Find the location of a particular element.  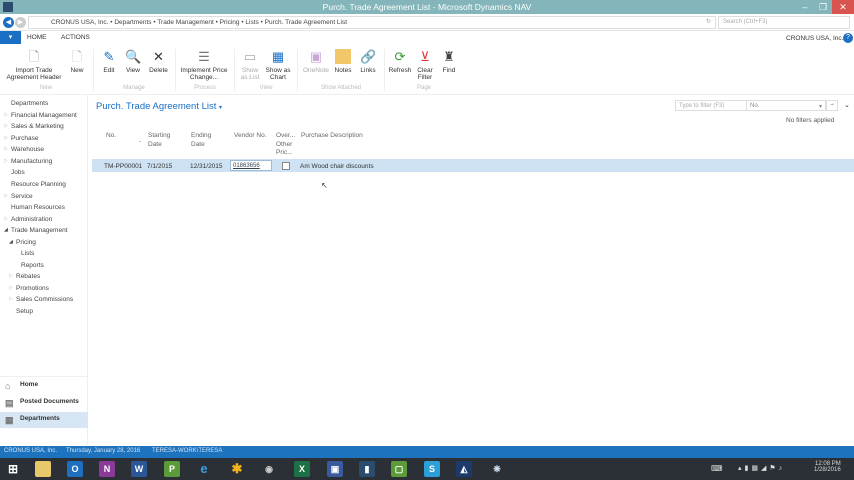

find-button: ♜ Find is located at coordinates (449, 61).